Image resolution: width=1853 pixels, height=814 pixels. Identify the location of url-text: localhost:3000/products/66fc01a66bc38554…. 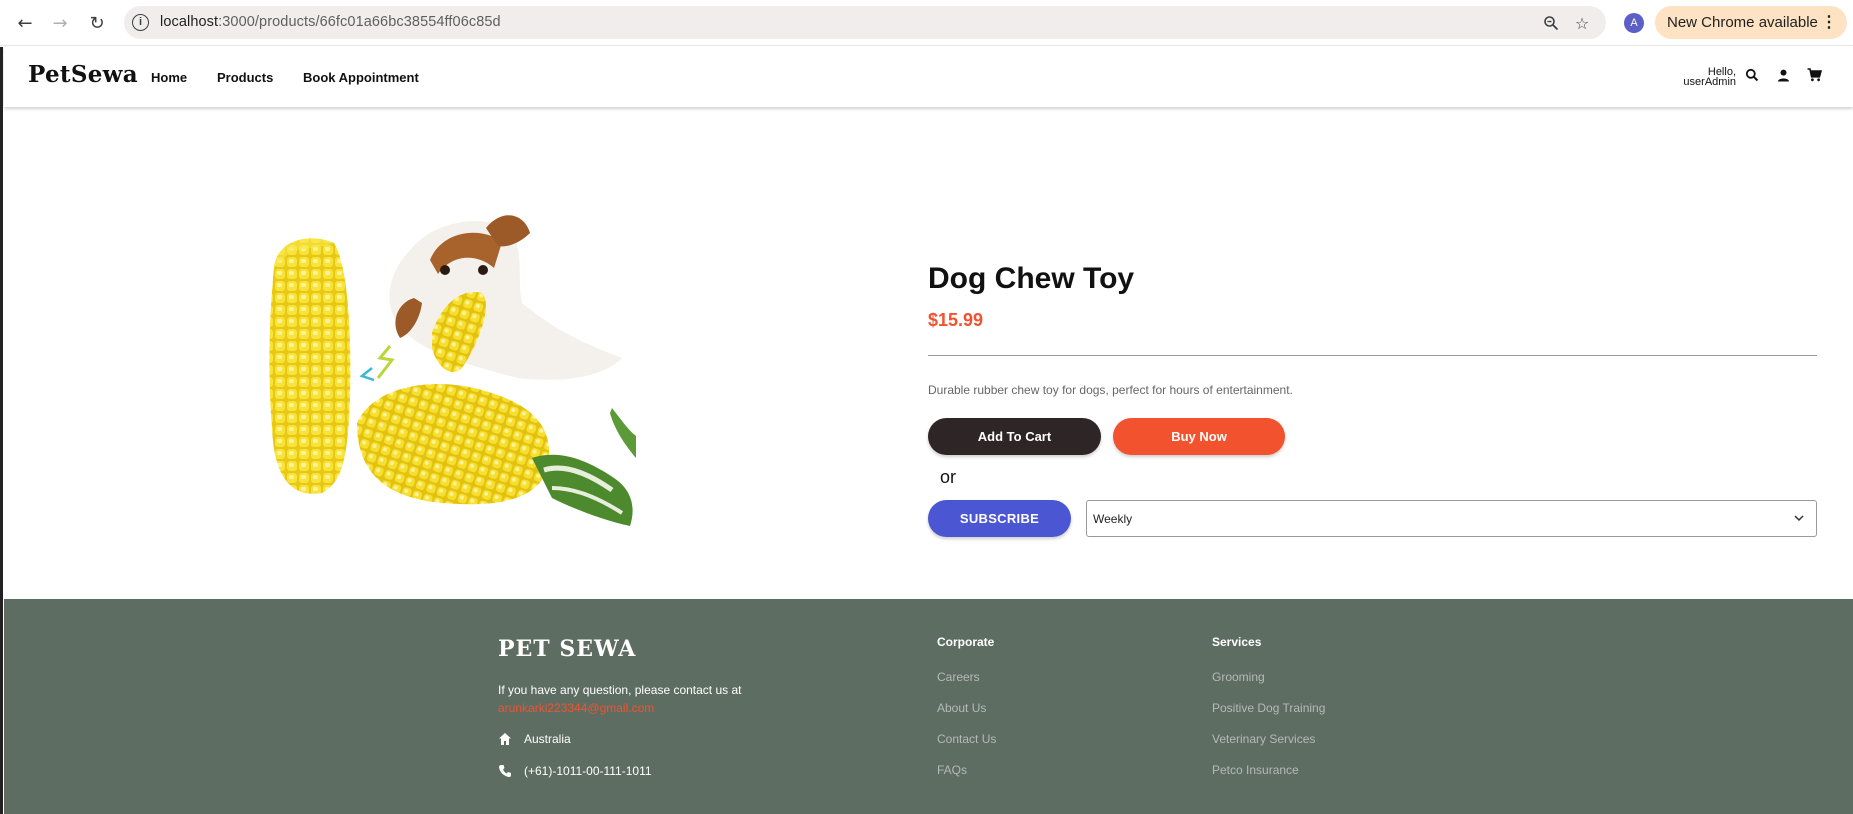
(330, 22).